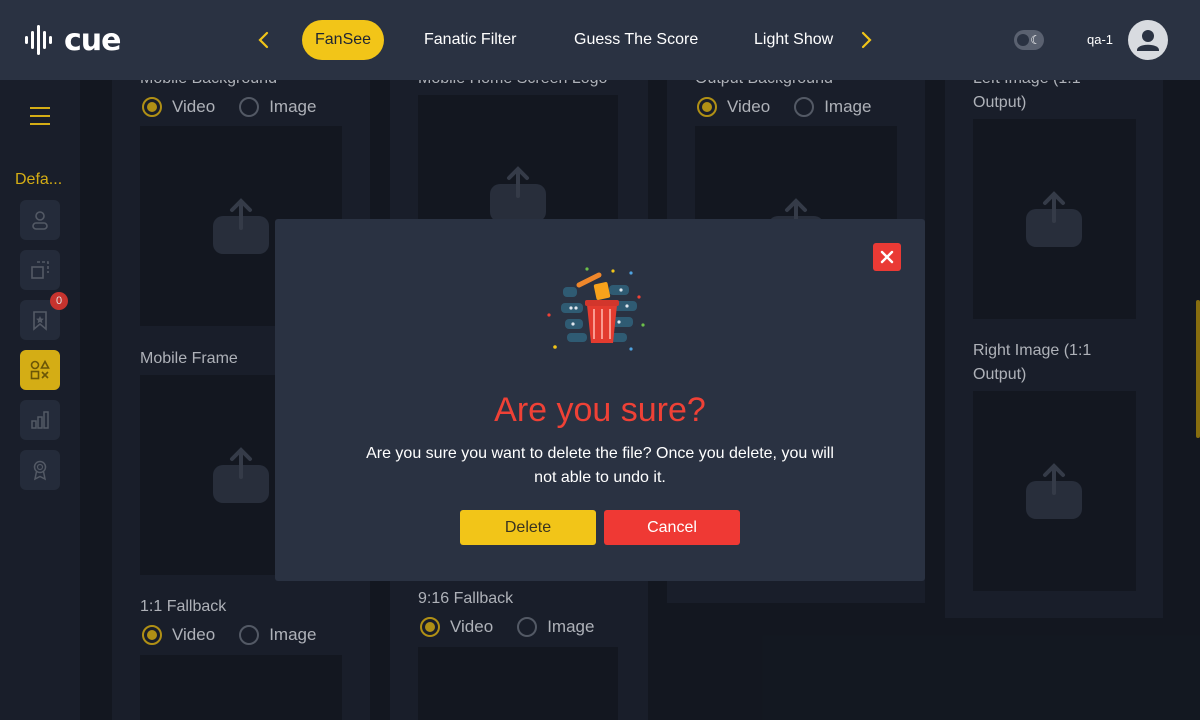  I want to click on trash-bin-illustration, so click(596, 309).